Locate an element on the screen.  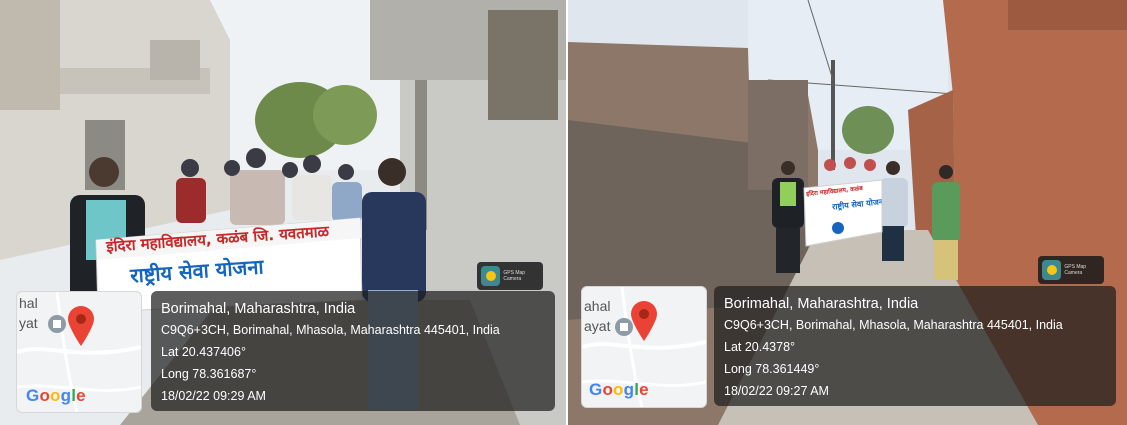
datetime-text: 18/02/22 09:27 AM is located at coordinates (776, 391).